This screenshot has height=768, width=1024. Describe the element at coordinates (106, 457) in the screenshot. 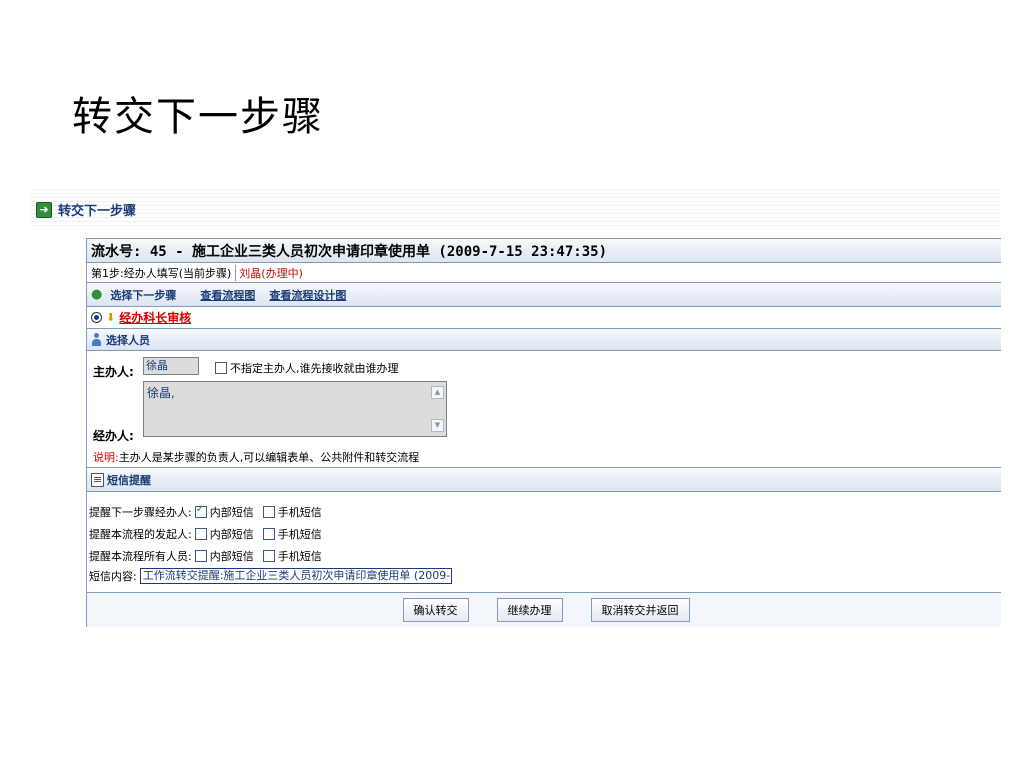

I see `note-prefix: 说明:` at that location.